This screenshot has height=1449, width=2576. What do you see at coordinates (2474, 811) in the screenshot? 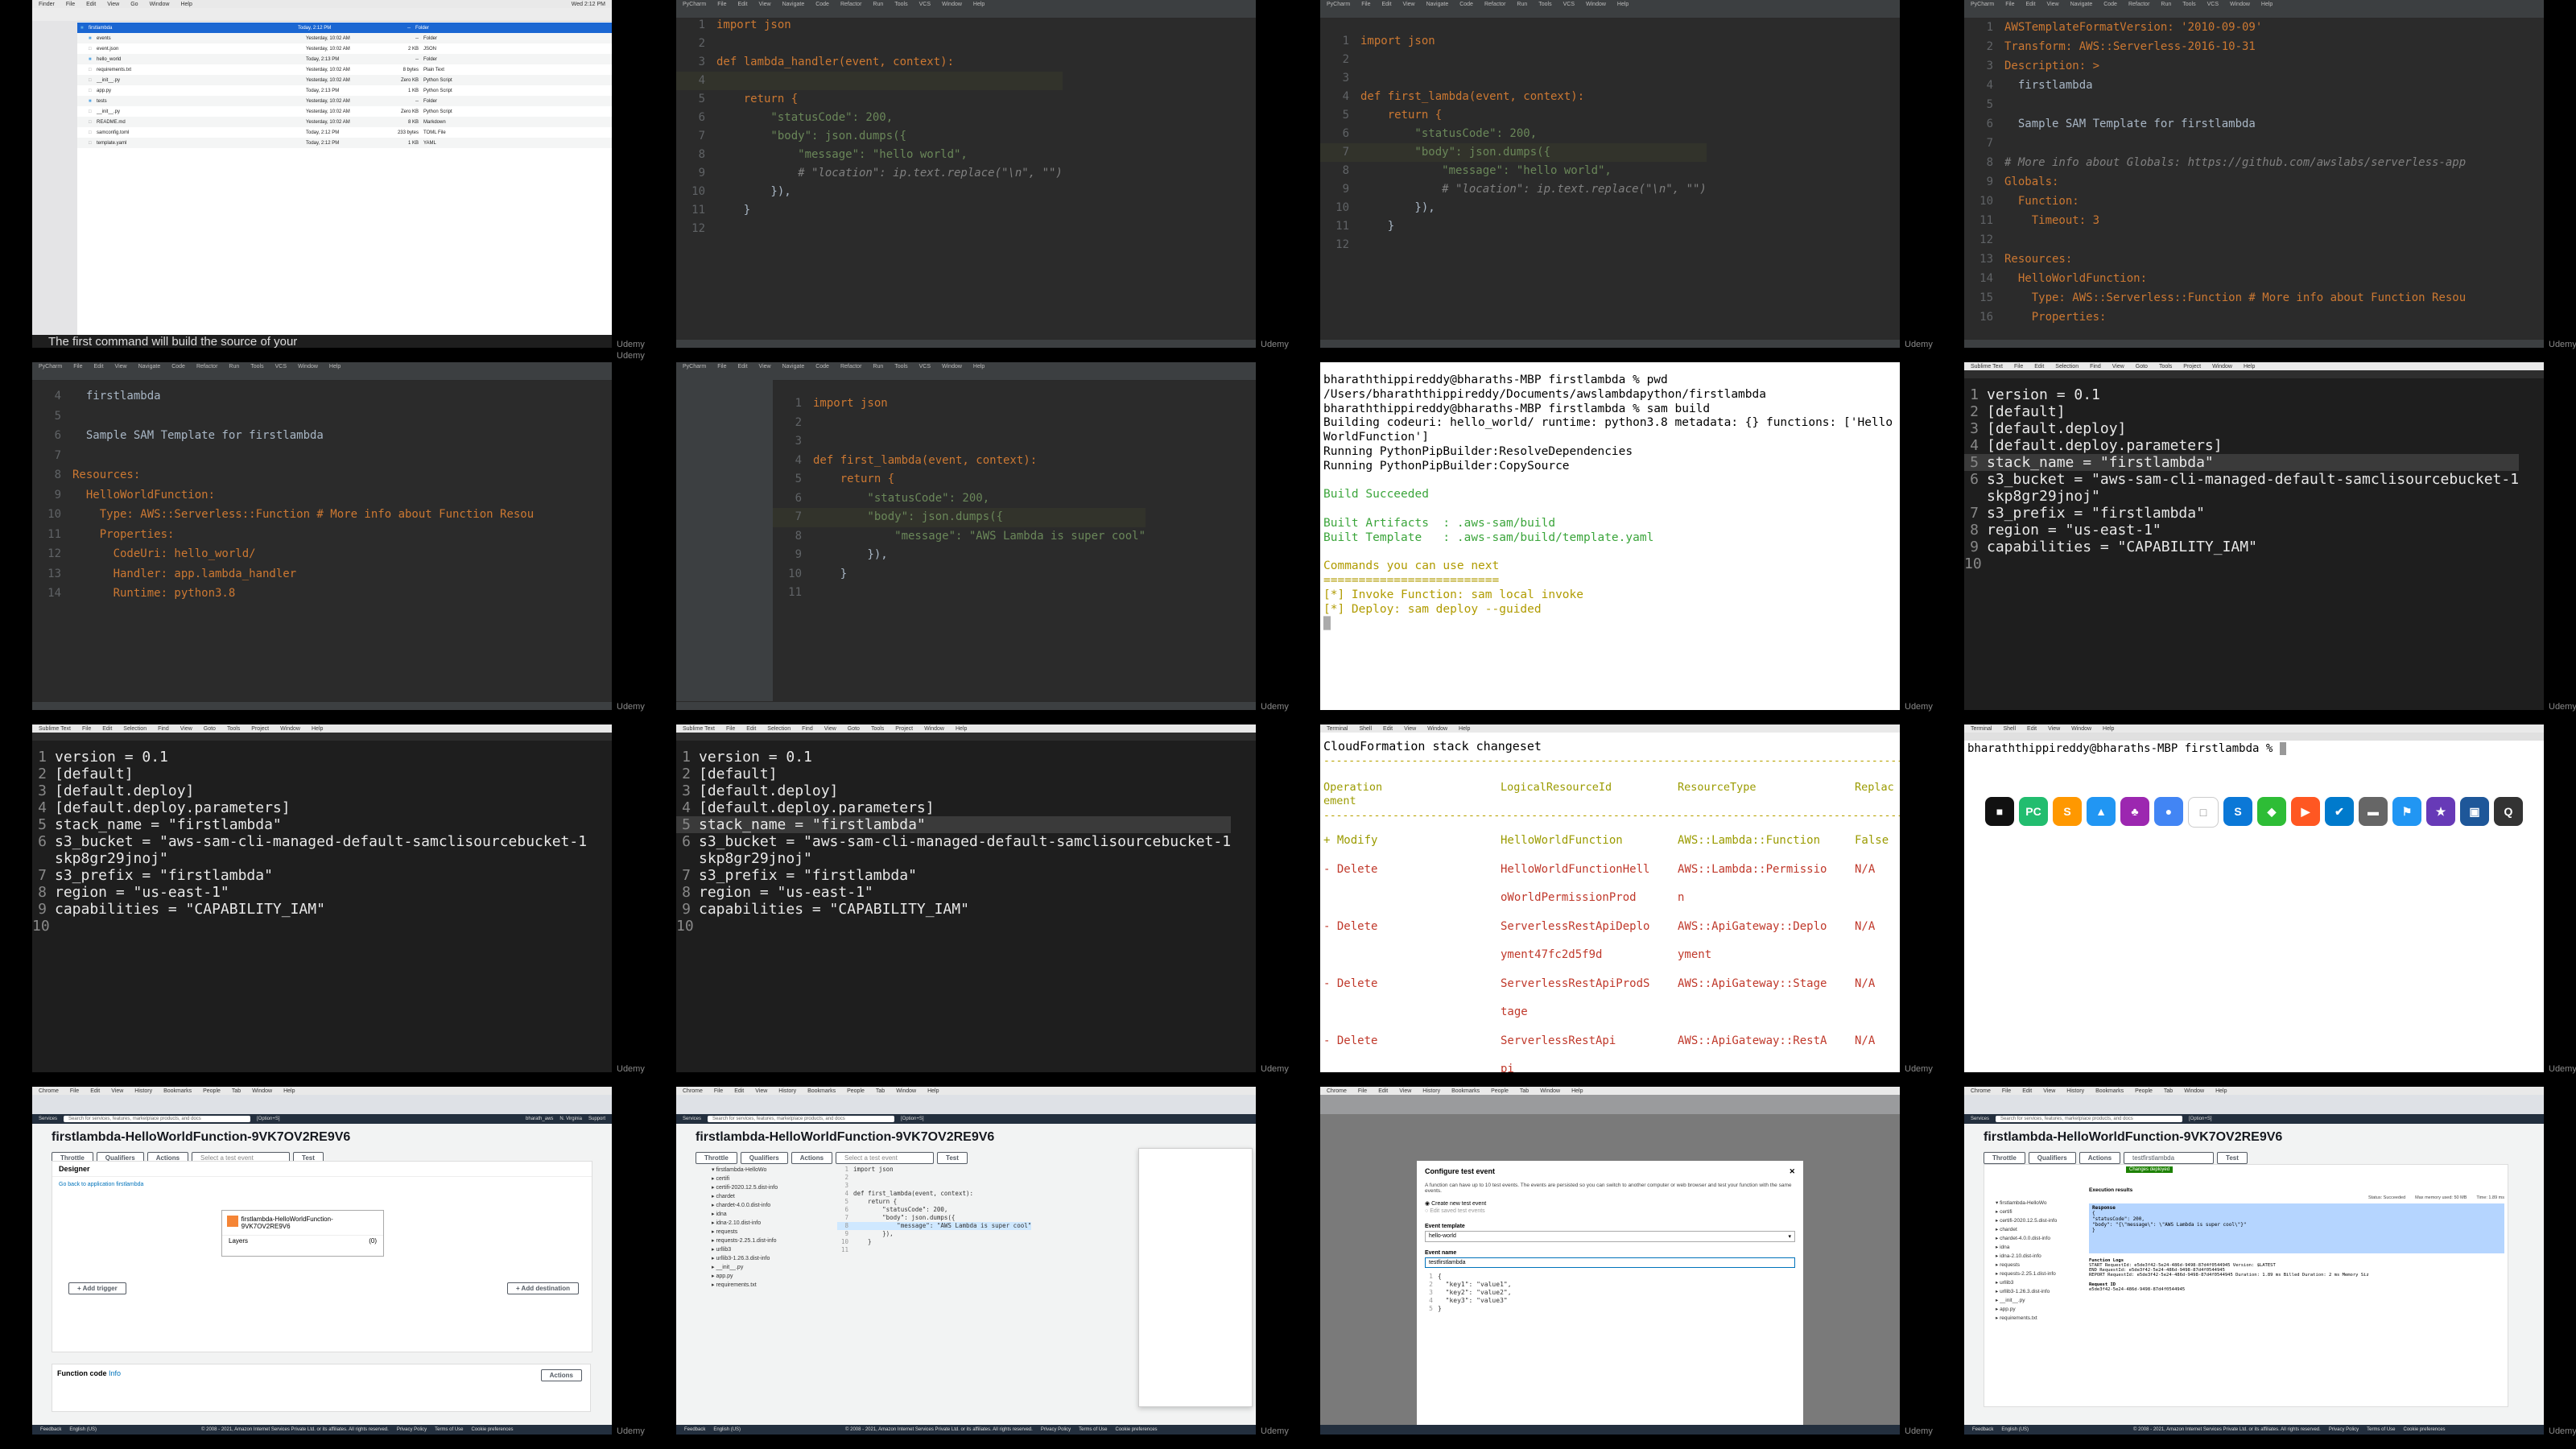
I see `dock-app-icon: ▣` at bounding box center [2474, 811].